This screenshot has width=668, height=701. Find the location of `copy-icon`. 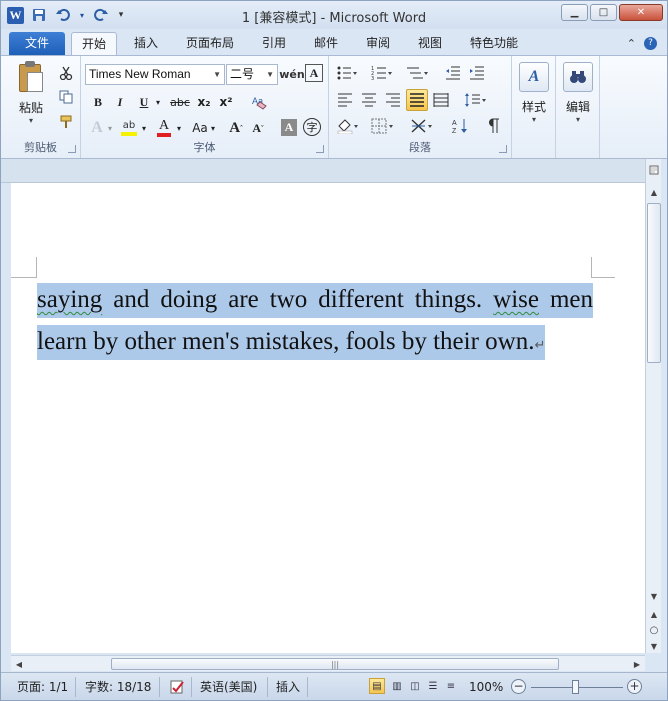

copy-icon is located at coordinates (66, 97).